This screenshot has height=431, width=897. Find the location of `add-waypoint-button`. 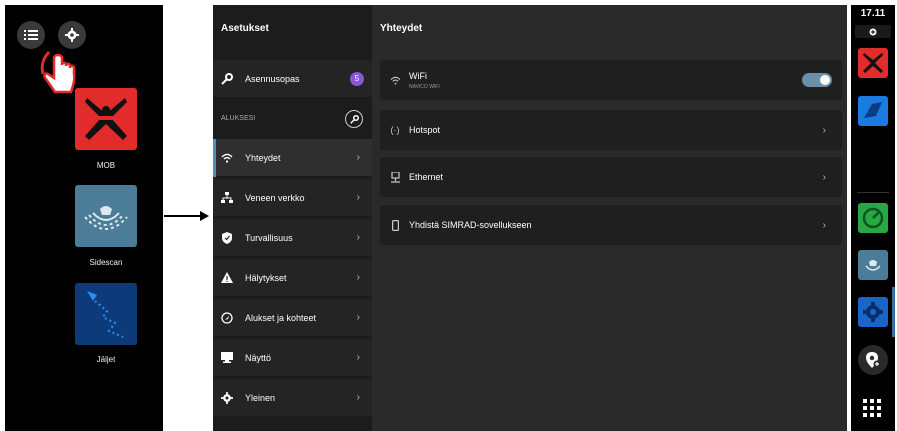

add-waypoint-button is located at coordinates (873, 360).